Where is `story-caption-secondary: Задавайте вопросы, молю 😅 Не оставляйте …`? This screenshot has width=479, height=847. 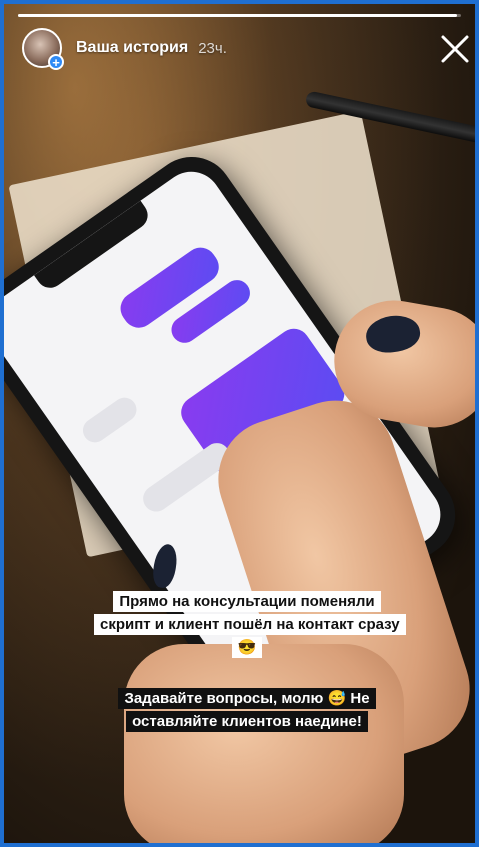
story-caption-secondary: Задавайте вопросы, молю 😅 Не оставляйте … is located at coordinates (247, 710).